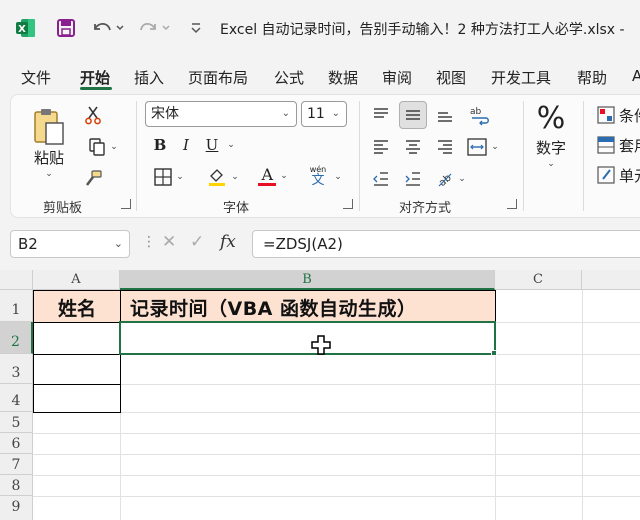  Describe the element at coordinates (16, 422) in the screenshot. I see `row-header-5: 5` at that location.